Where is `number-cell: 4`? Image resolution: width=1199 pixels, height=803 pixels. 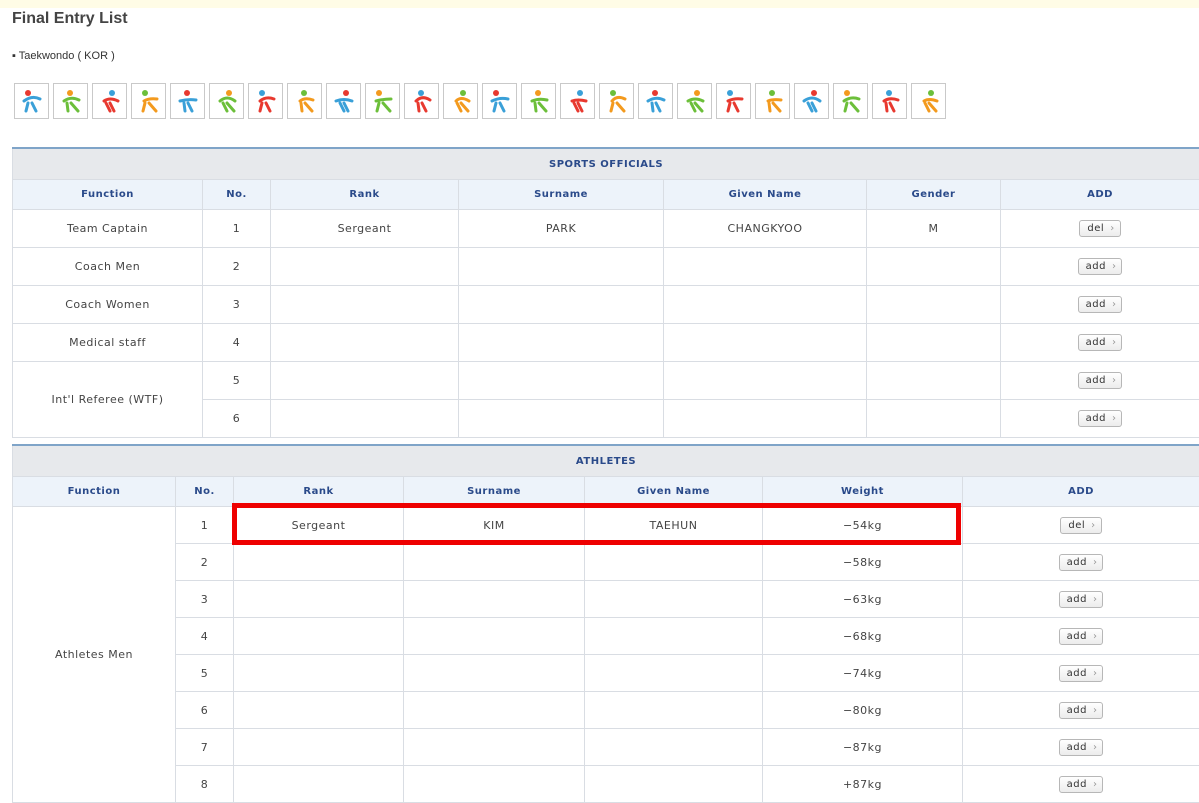
number-cell: 4 is located at coordinates (205, 636).